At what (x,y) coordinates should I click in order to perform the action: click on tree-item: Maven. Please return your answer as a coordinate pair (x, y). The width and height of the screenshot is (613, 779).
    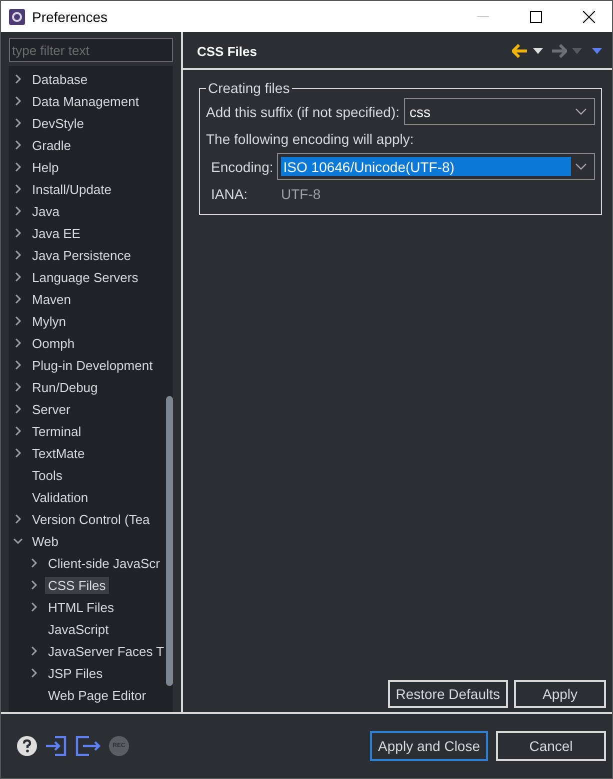
    Looking at the image, I should click on (51, 299).